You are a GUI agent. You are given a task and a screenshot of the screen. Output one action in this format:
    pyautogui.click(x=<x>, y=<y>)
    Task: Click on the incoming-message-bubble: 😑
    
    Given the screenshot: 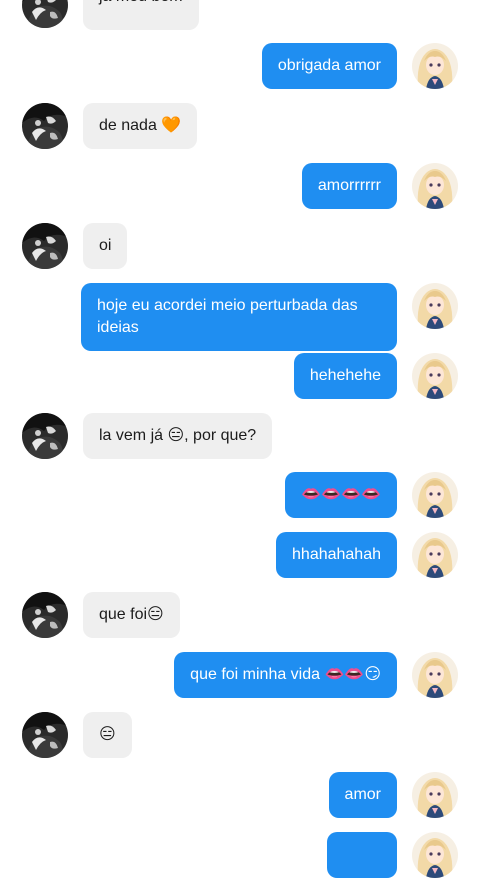 What is the action you would take?
    pyautogui.click(x=107, y=735)
    